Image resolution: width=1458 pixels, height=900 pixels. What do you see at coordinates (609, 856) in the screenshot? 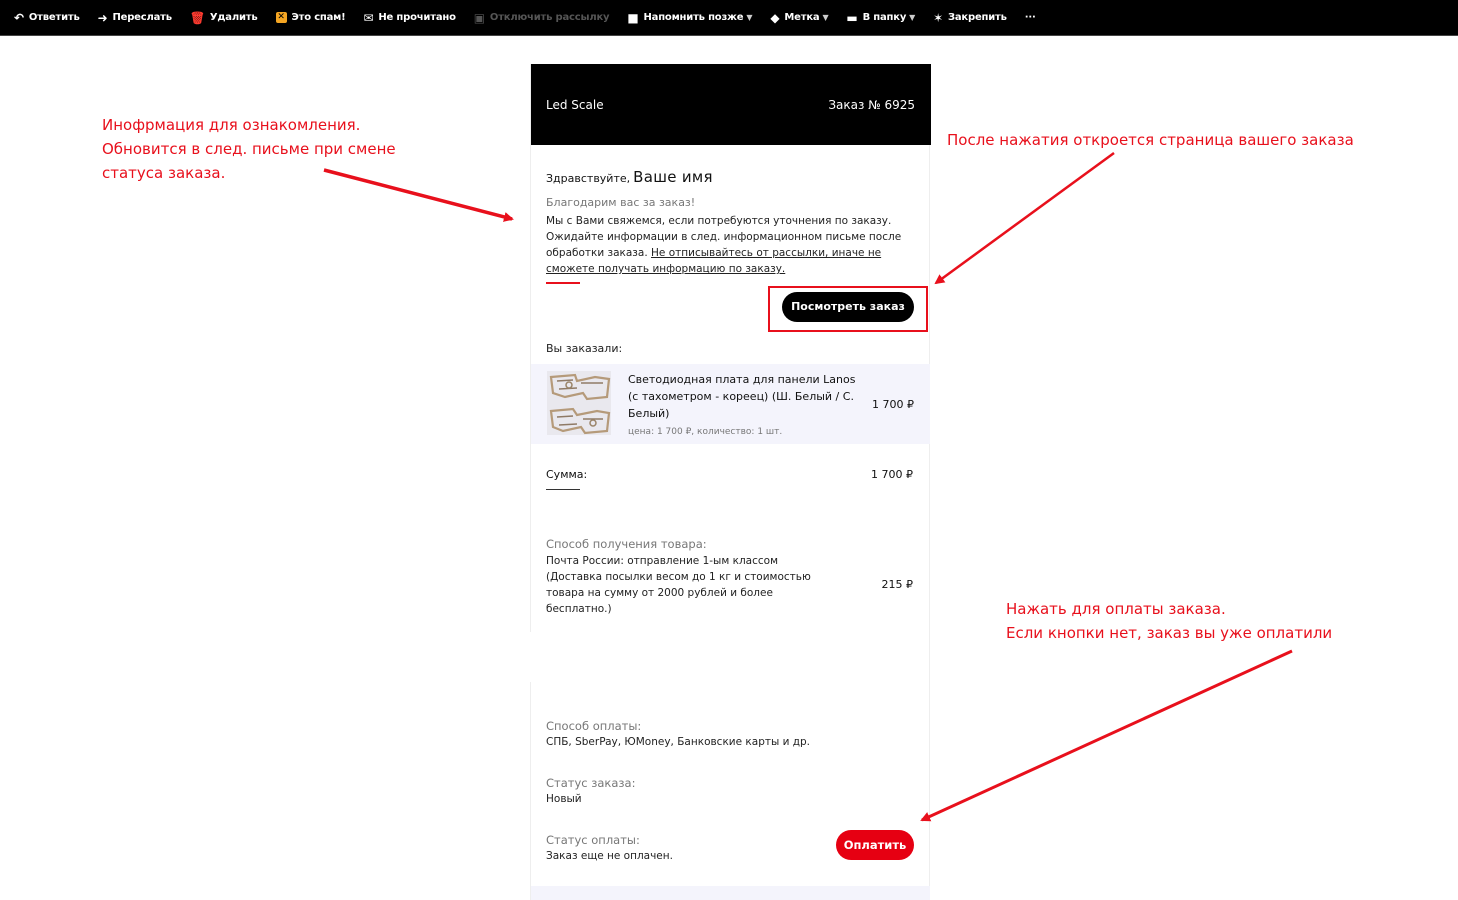
I see `payment-status-value: Заказ еще не оплачен.` at bounding box center [609, 856].